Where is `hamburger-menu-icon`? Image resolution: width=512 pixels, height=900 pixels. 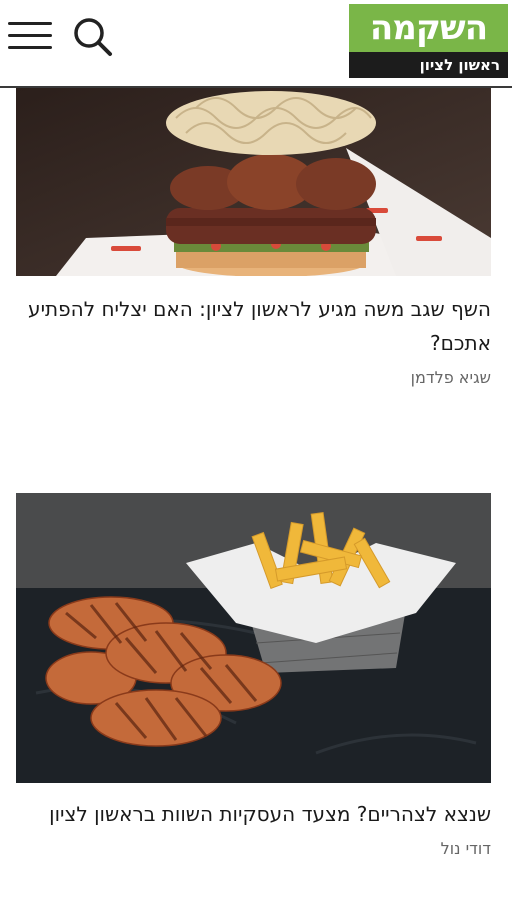
hamburger-menu-icon is located at coordinates (31, 36).